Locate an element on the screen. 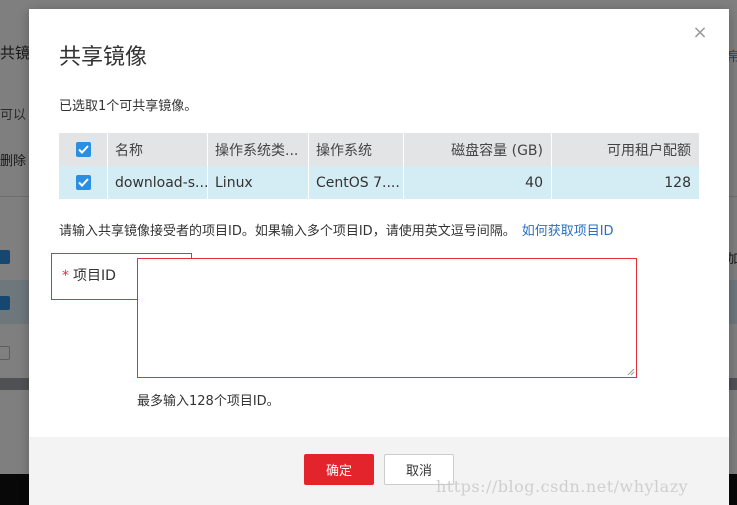  select-all-checkbox is located at coordinates (83, 149).